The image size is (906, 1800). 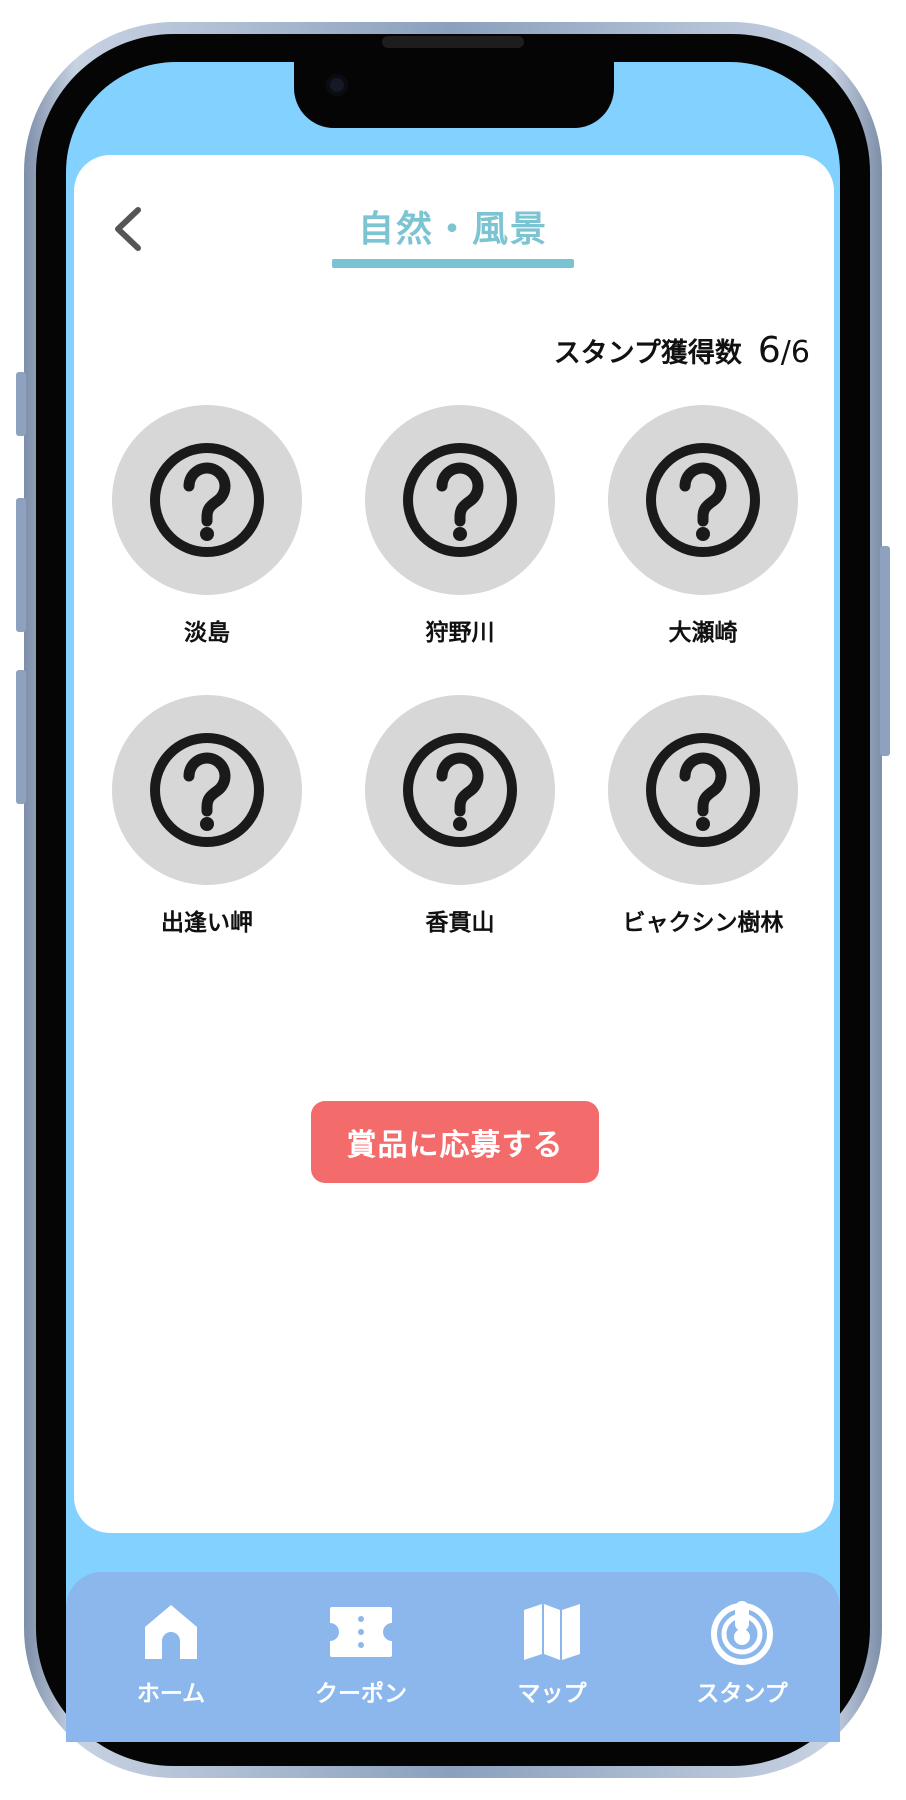 I want to click on stamp-item: 狩野川, so click(x=460, y=526).